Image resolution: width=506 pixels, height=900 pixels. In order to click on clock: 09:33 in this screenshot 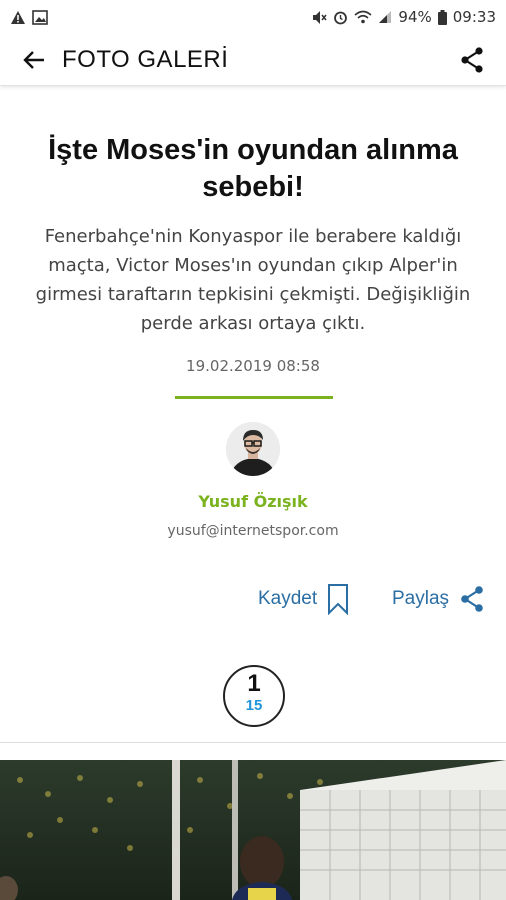, I will do `click(474, 17)`.